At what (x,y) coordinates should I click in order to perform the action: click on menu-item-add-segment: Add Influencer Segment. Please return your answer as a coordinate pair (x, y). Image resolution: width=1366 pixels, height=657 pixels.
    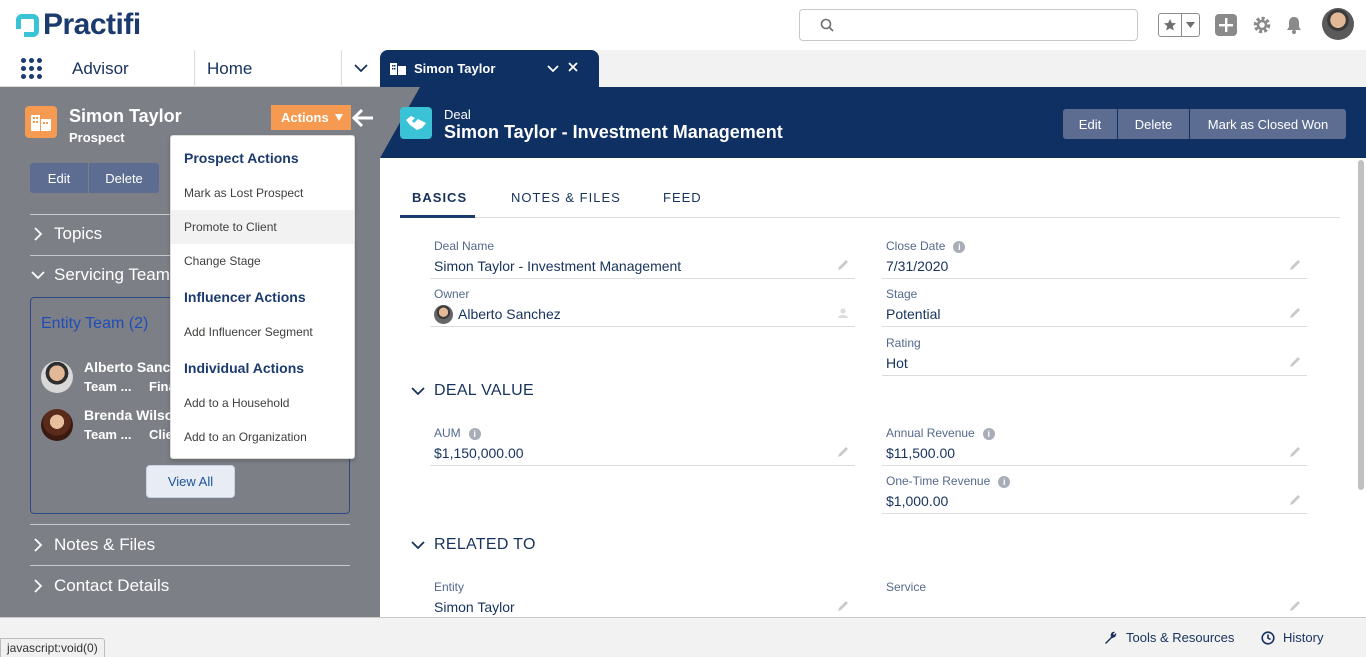
    Looking at the image, I should click on (262, 332).